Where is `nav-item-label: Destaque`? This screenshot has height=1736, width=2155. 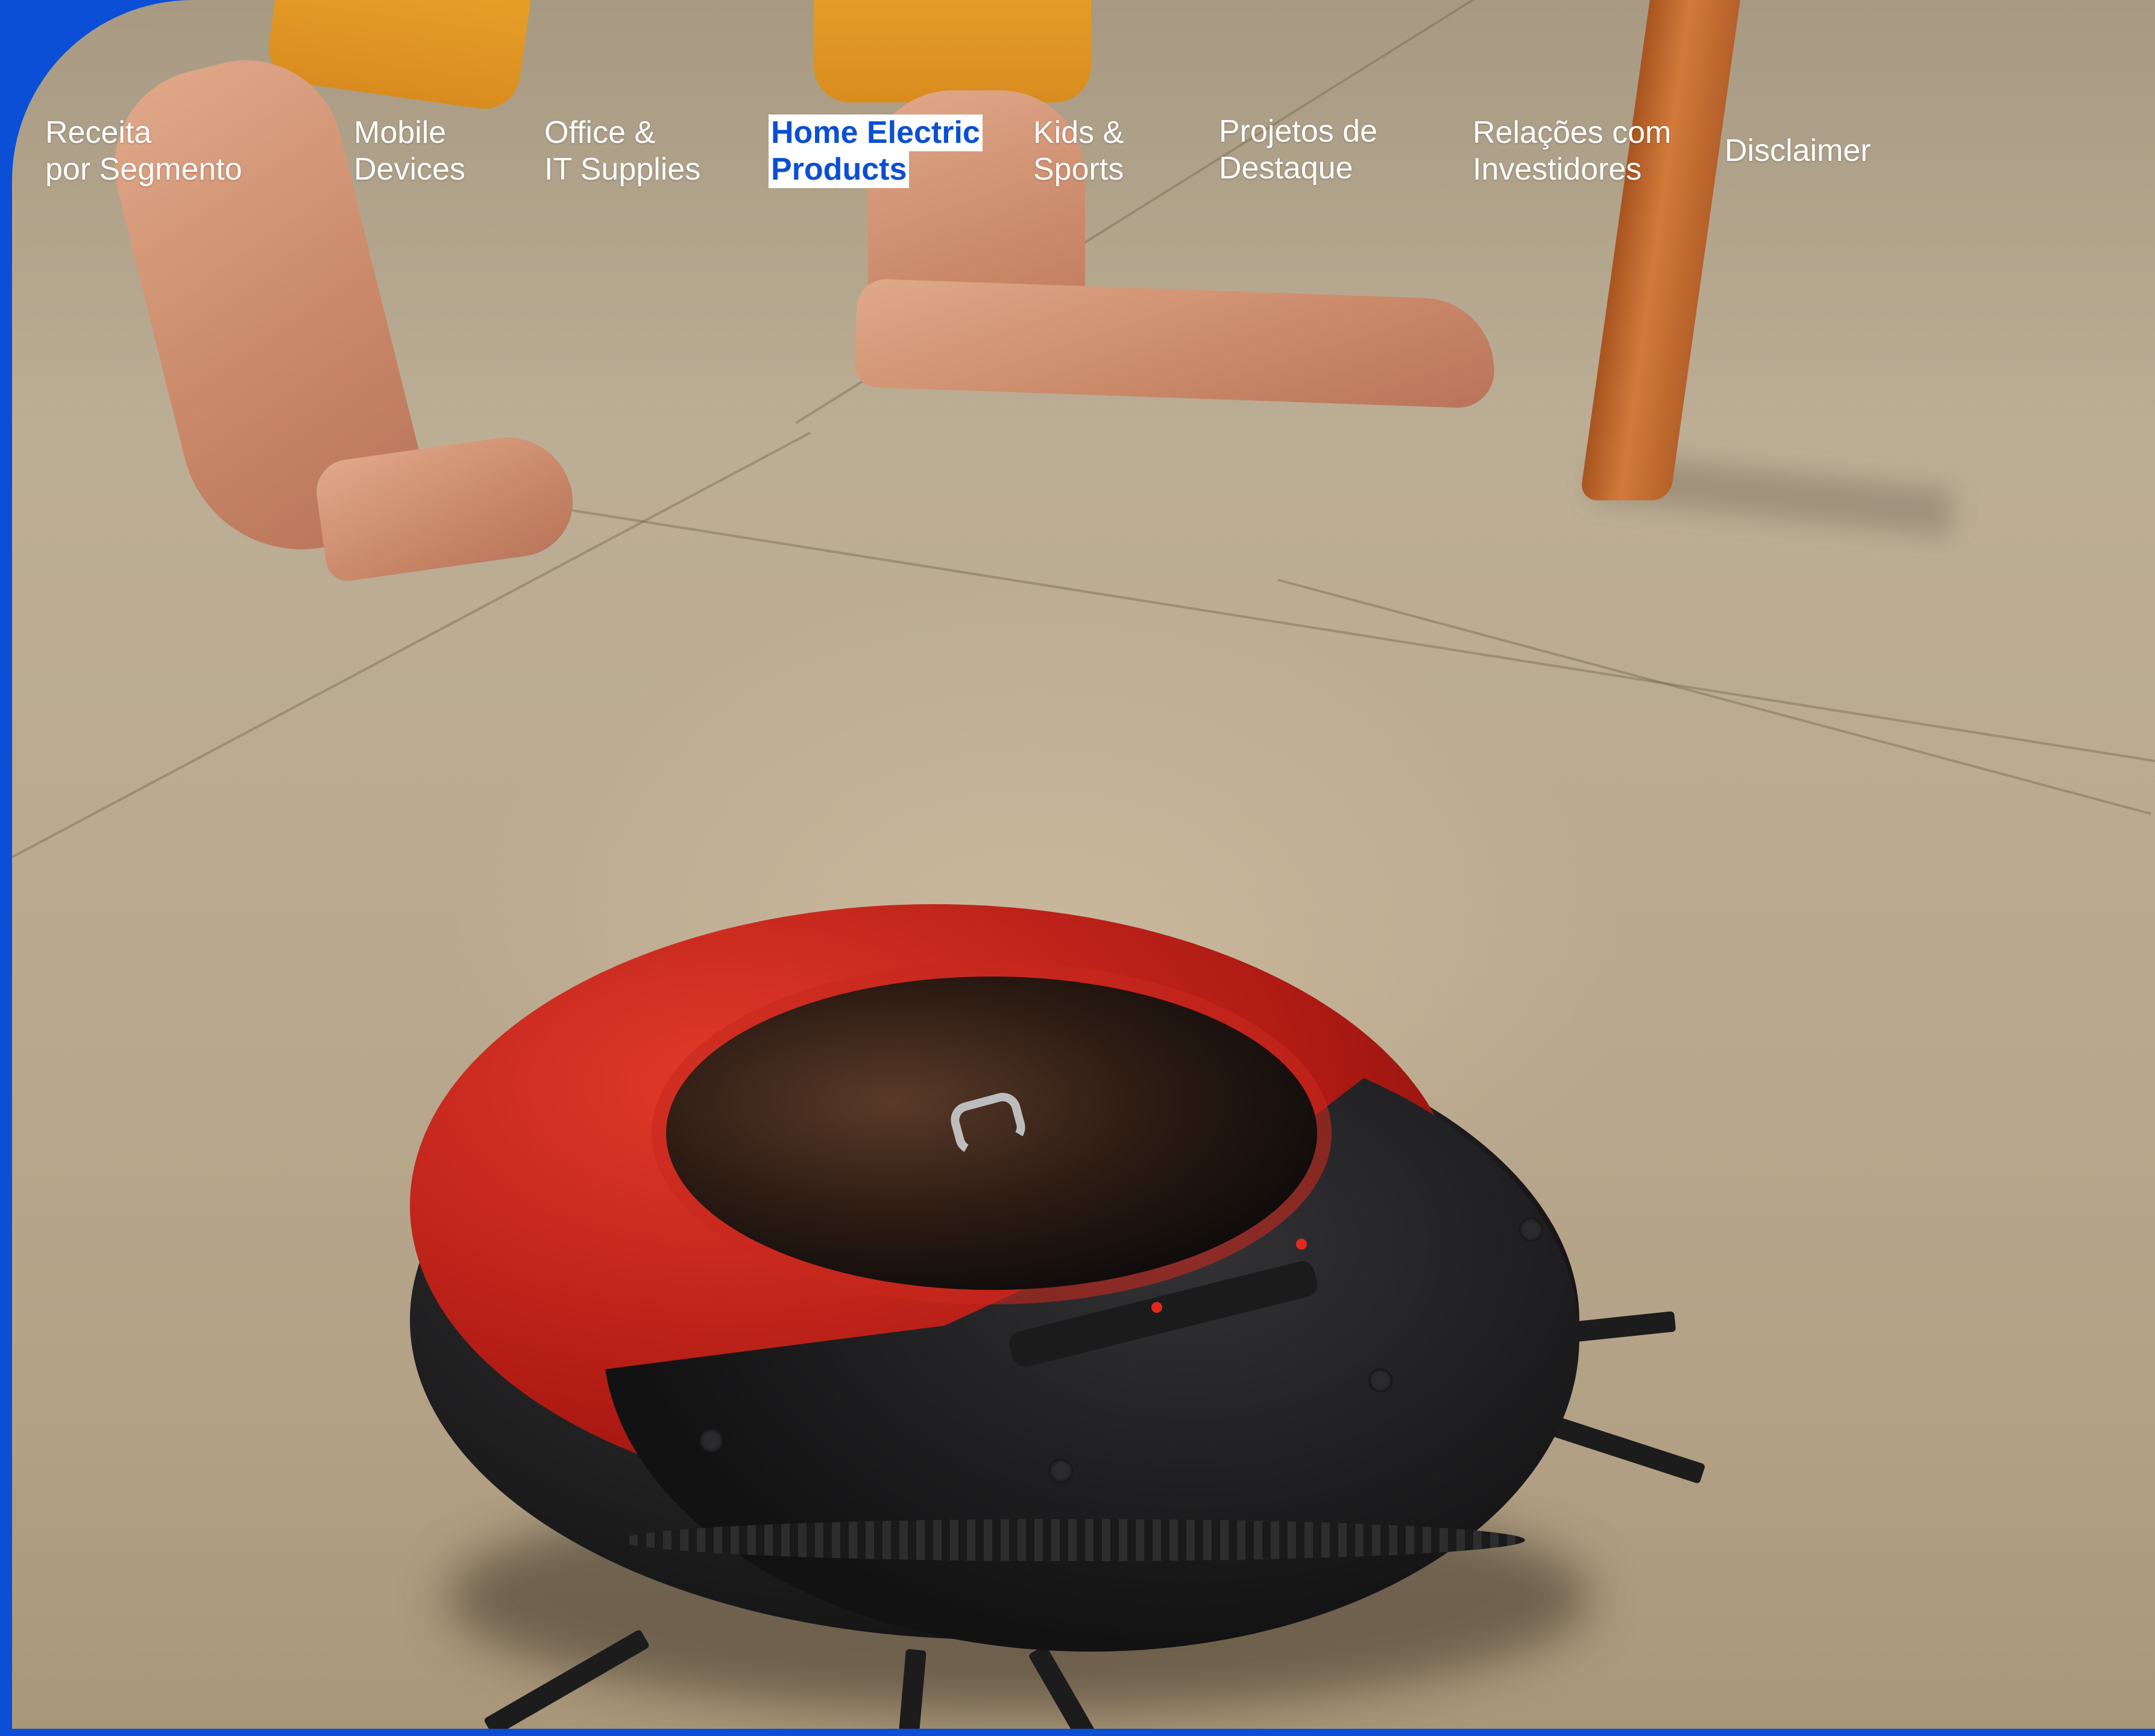
nav-item-label: Destaque is located at coordinates (1286, 168).